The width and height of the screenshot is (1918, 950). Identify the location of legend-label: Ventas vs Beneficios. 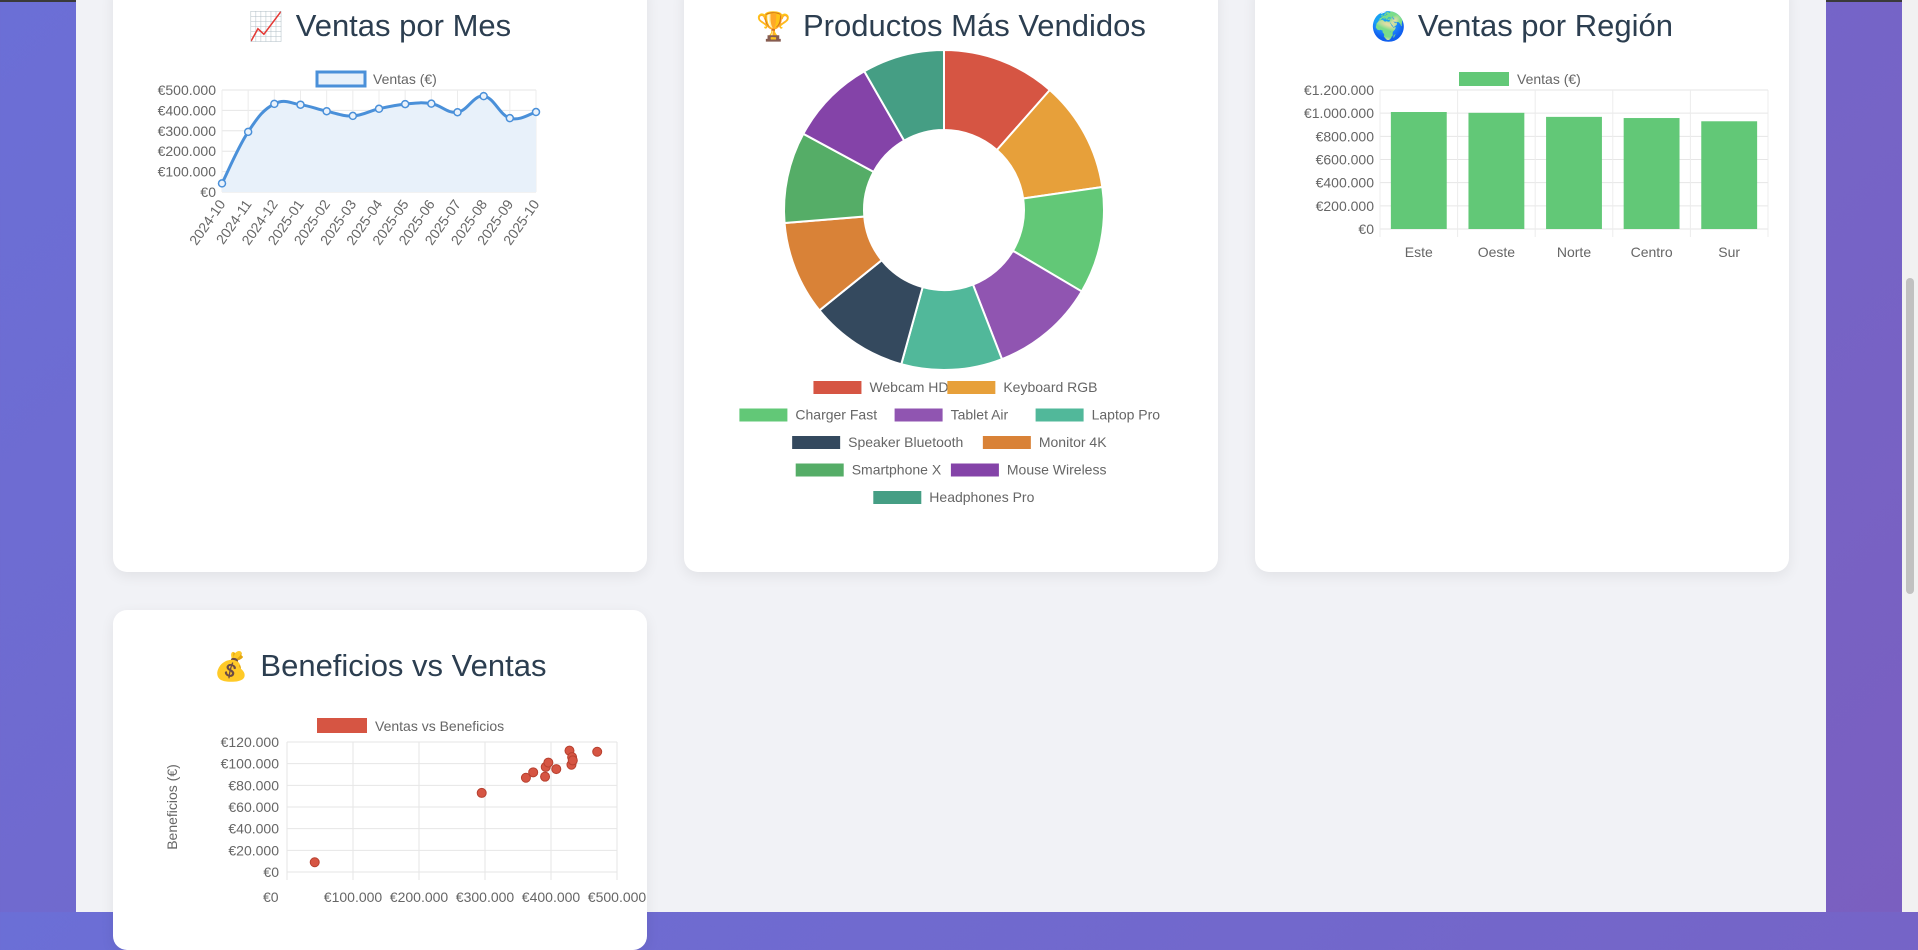
(439, 726).